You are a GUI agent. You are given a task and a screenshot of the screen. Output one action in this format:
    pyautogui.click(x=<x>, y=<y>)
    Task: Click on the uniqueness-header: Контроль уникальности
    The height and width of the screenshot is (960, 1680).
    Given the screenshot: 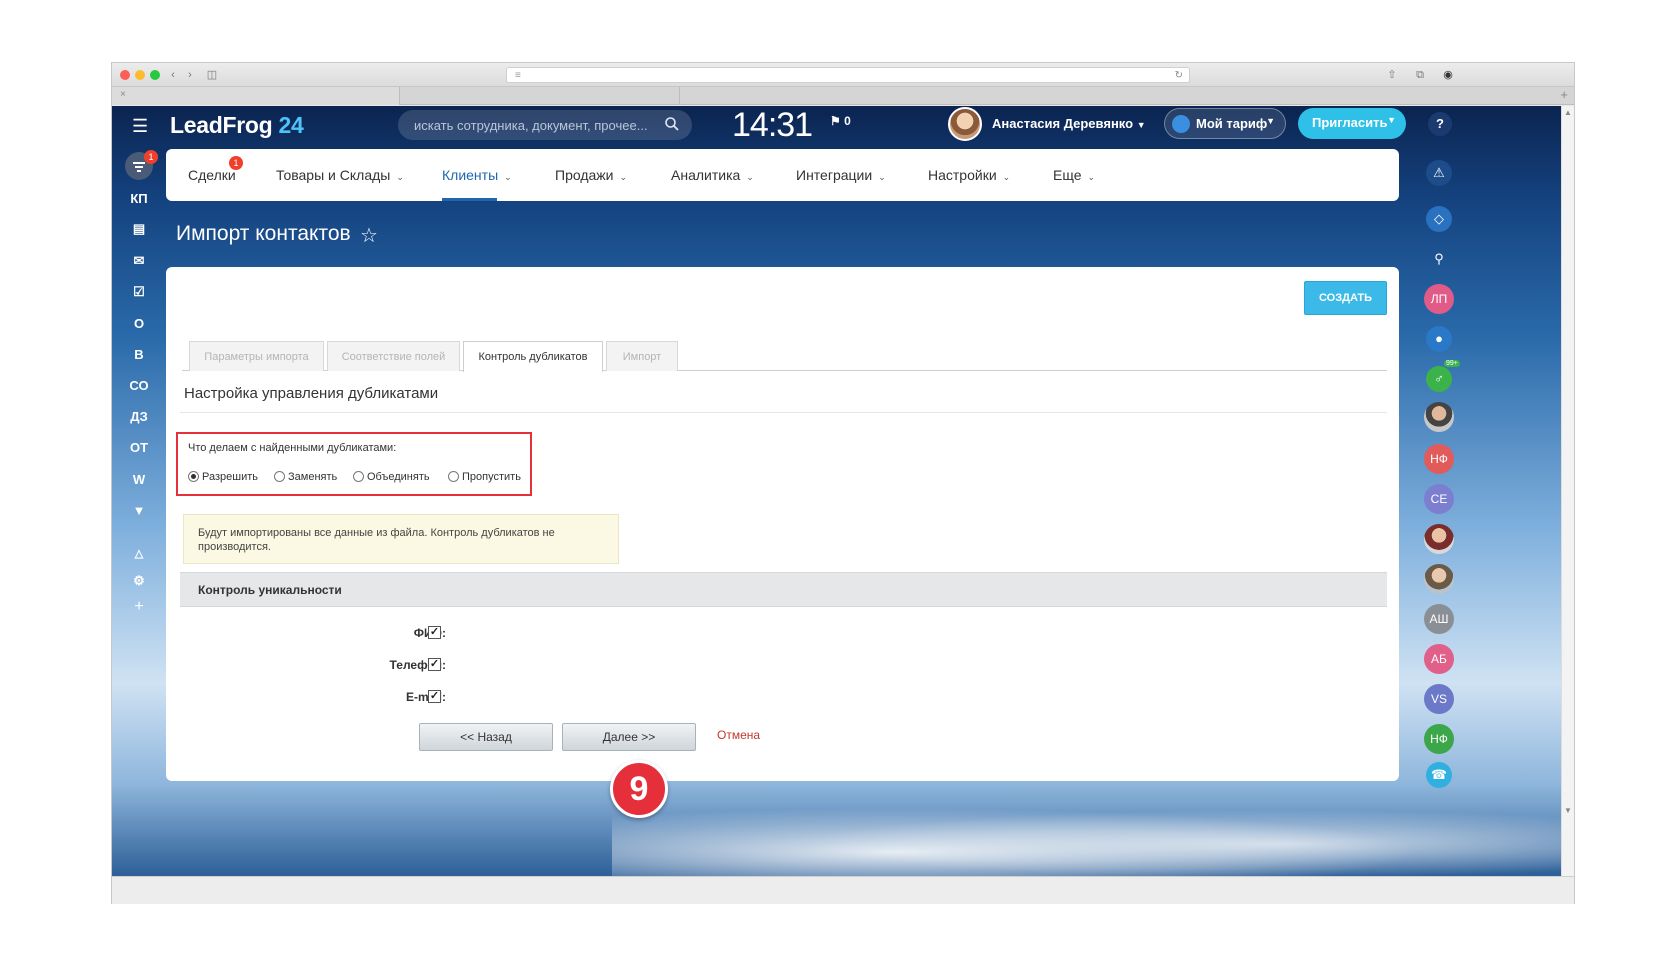 What is the action you would take?
    pyautogui.click(x=783, y=589)
    